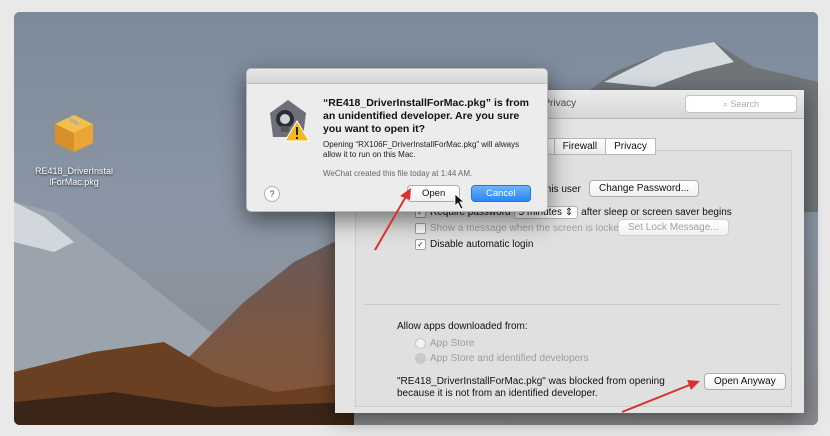  I want to click on show-message-label: Show a message when the screen is locked, so click(527, 229).